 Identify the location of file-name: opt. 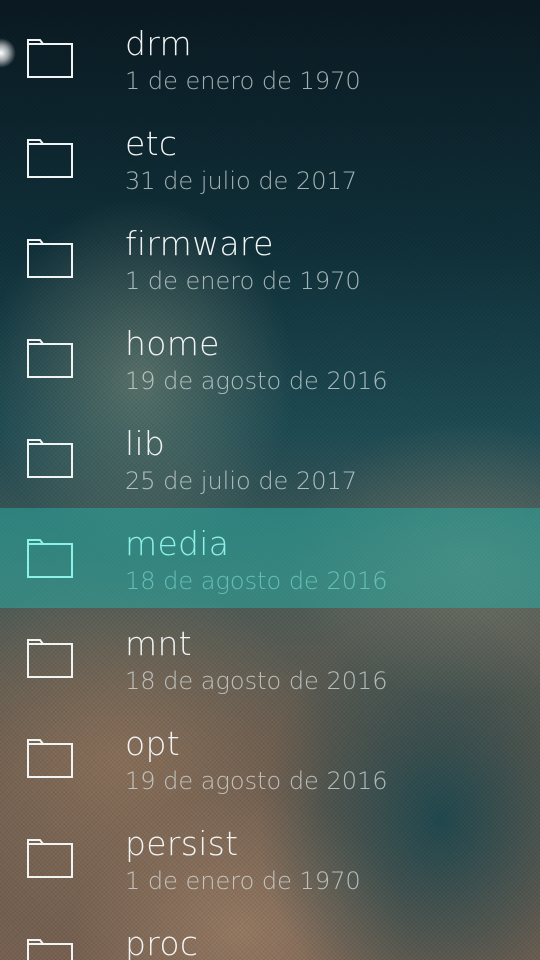
(152, 743).